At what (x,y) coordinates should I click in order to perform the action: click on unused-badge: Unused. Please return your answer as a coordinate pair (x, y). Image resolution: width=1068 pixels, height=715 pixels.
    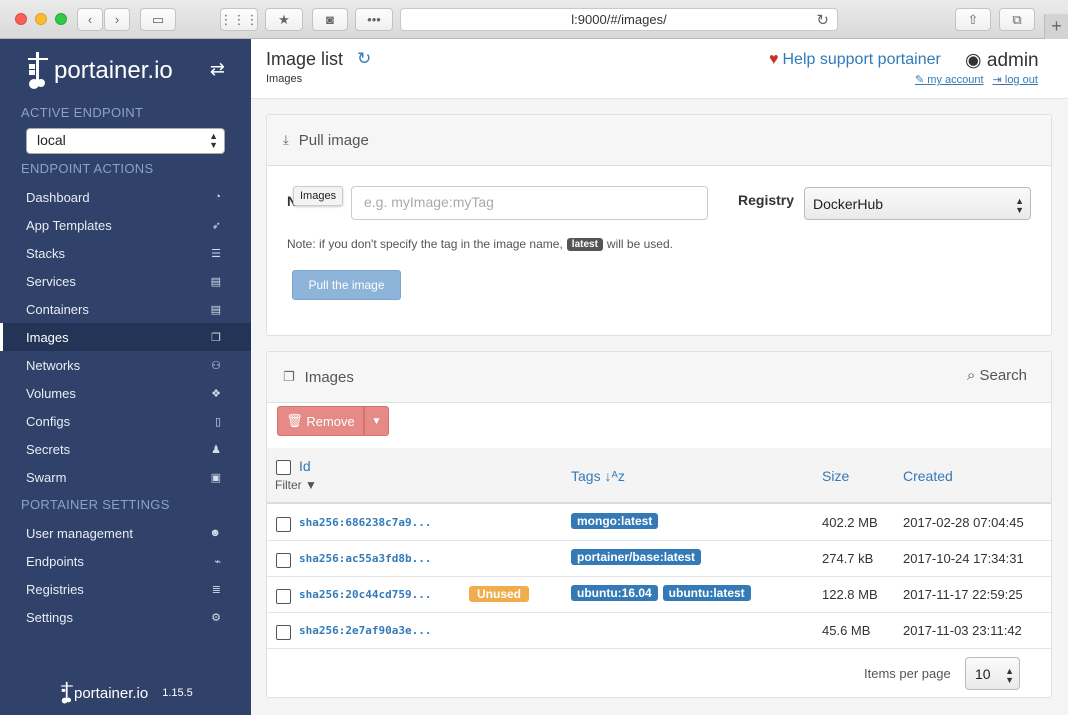
    Looking at the image, I should click on (499, 594).